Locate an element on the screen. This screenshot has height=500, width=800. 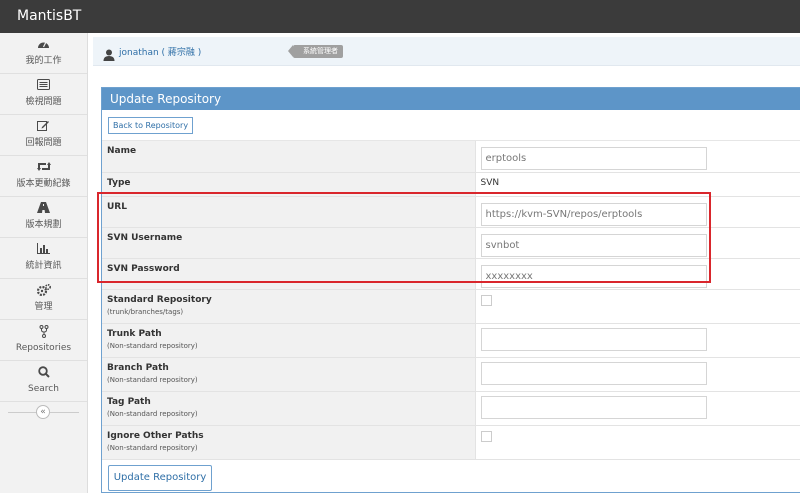
sidebar-item-label: 統計資訊 is located at coordinates (43, 266).